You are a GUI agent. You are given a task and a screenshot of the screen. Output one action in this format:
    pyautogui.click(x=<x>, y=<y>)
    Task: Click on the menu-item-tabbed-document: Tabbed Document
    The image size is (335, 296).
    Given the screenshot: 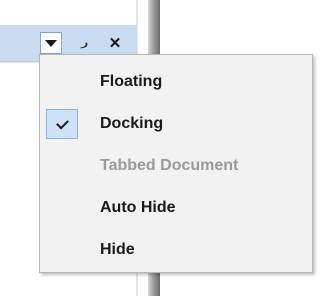 What is the action you would take?
    pyautogui.click(x=176, y=166)
    